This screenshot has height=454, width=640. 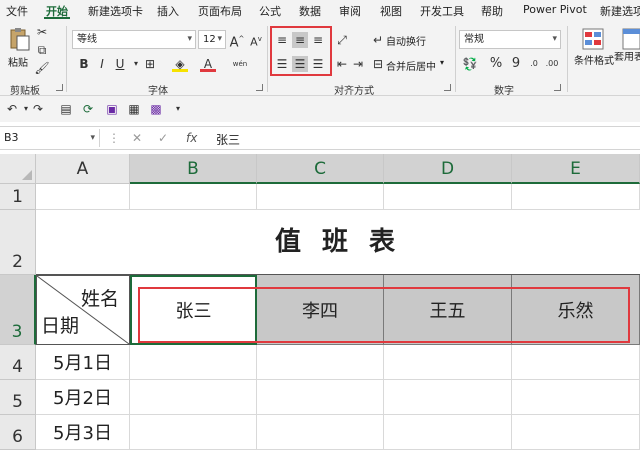 I want to click on format-painter-icon: 🖌, so click(x=42, y=68).